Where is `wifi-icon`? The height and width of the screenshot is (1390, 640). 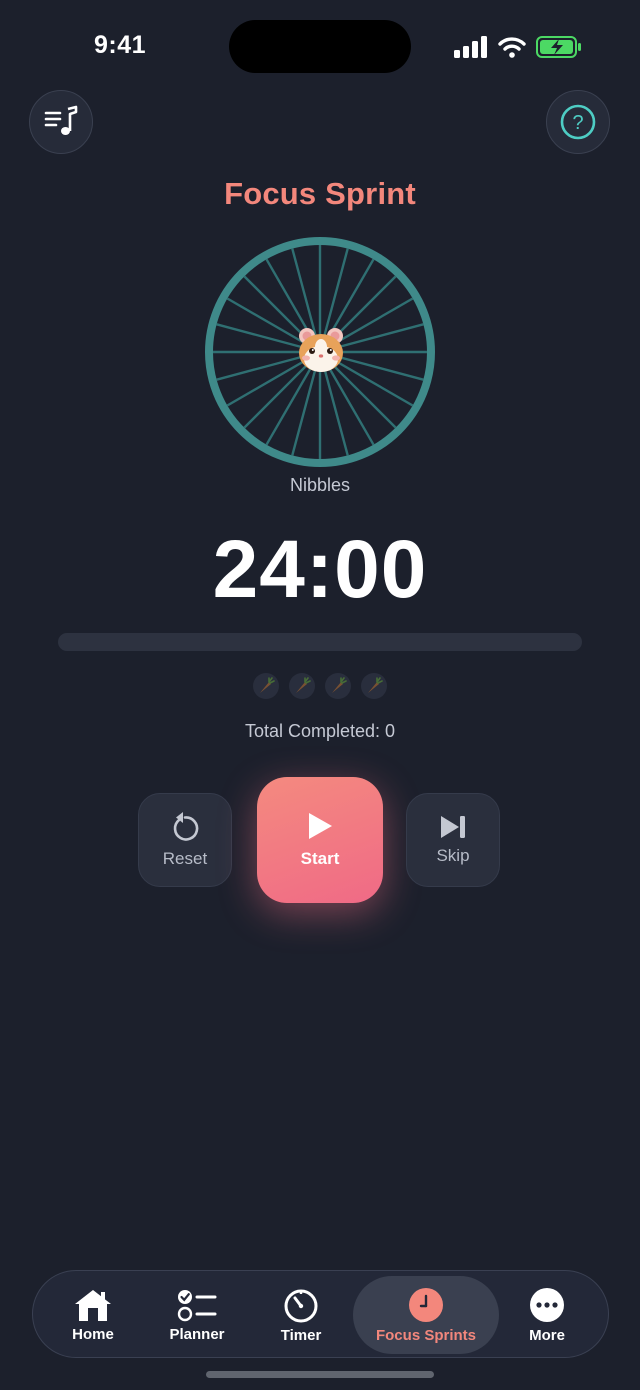 wifi-icon is located at coordinates (512, 47).